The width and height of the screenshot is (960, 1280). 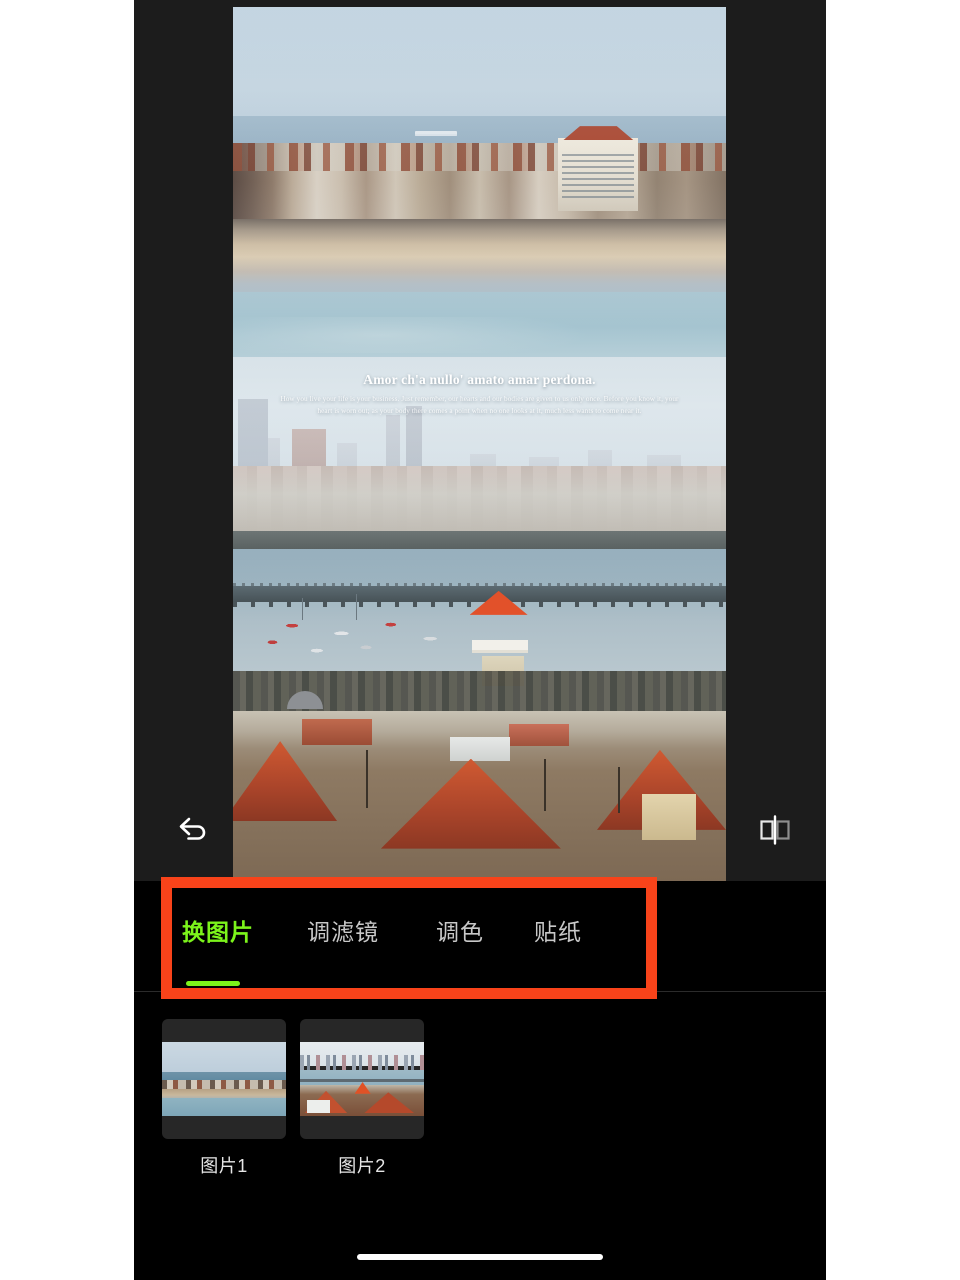 What do you see at coordinates (460, 930) in the screenshot?
I see `tab-color: 调色` at bounding box center [460, 930].